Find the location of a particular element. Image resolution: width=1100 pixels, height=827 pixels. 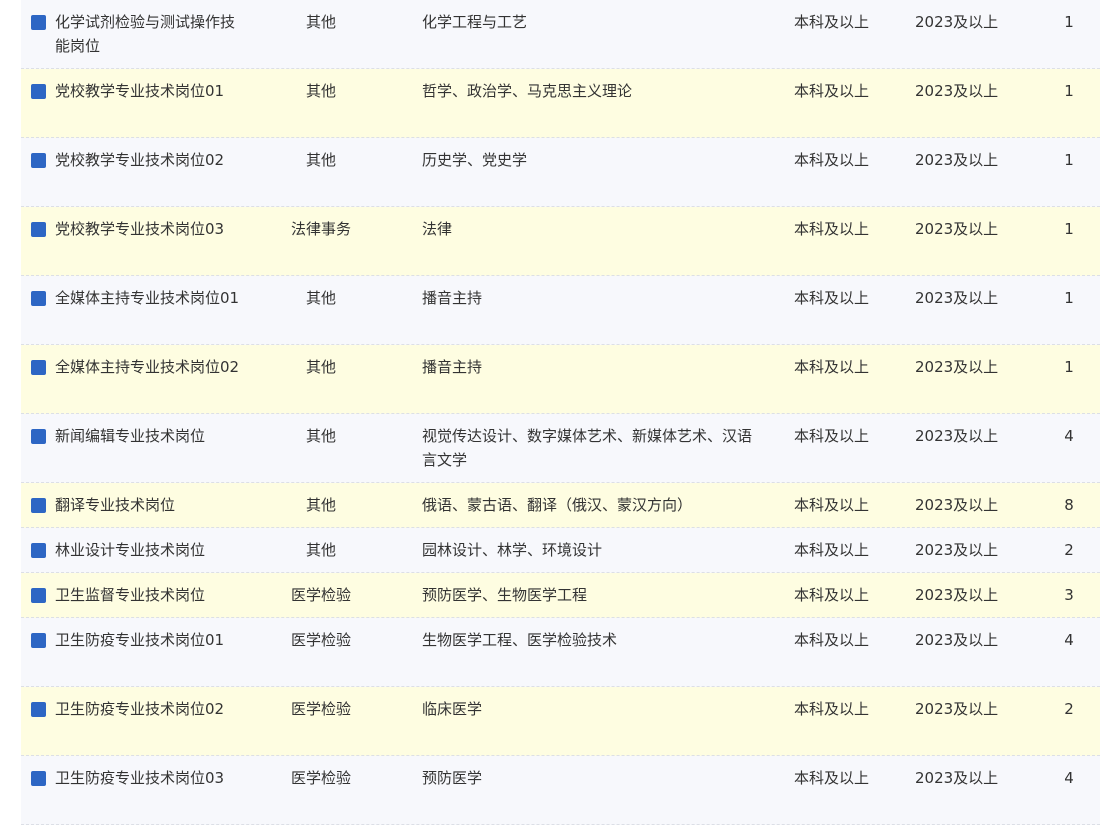

position-count: 3 is located at coordinates (1069, 595).